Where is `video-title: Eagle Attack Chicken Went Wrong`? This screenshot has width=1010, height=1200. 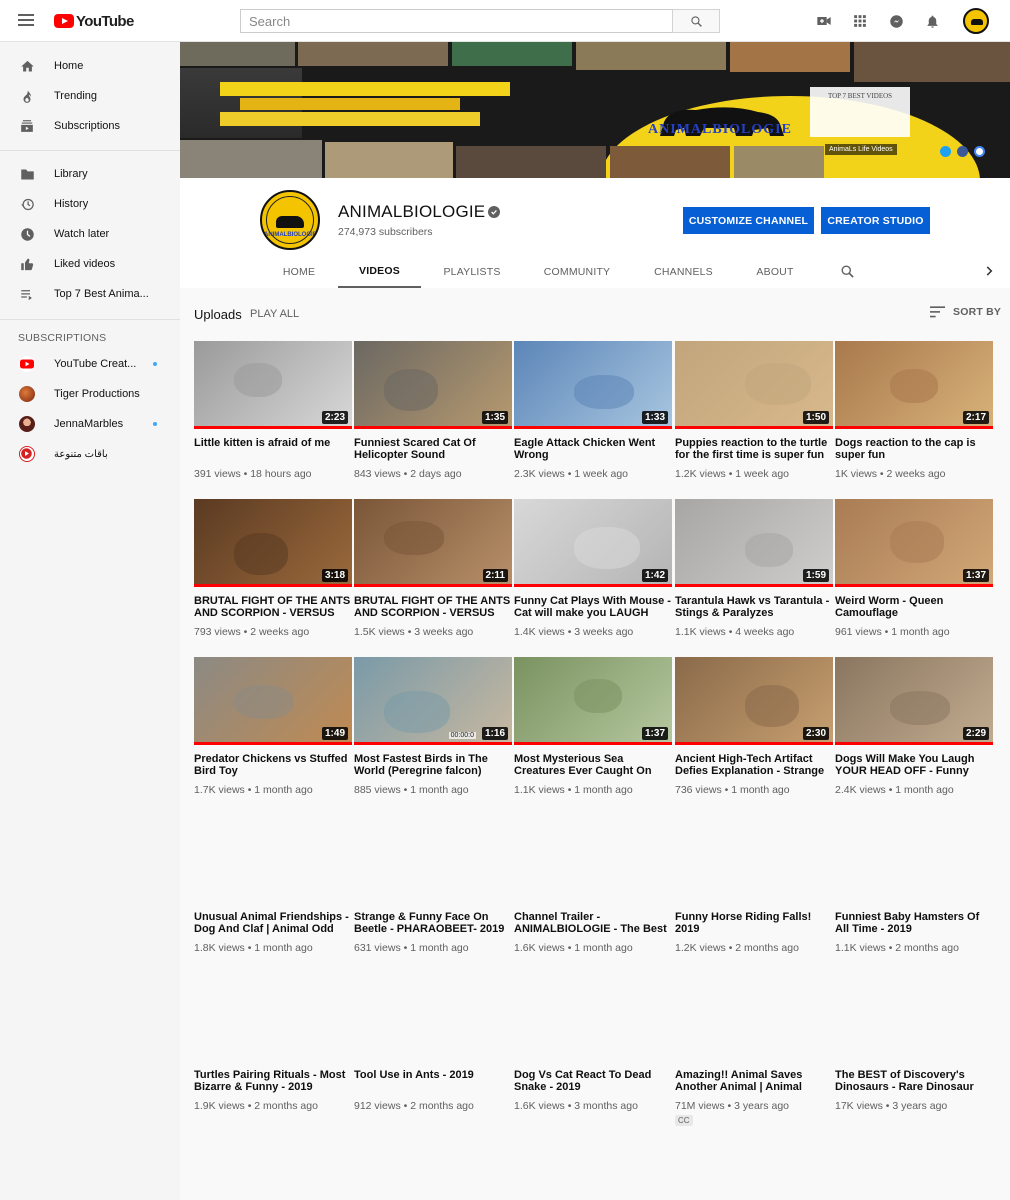 video-title: Eagle Attack Chicken Went Wrong is located at coordinates (593, 449).